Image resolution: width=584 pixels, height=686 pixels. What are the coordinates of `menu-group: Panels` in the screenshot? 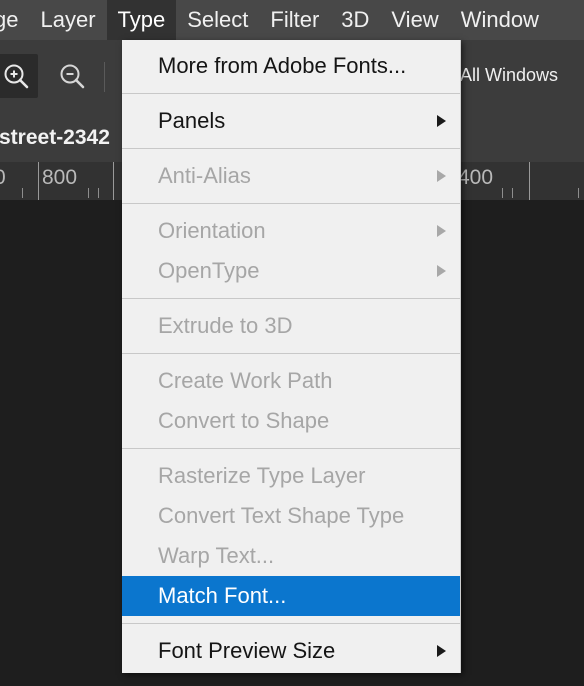 It's located at (291, 121).